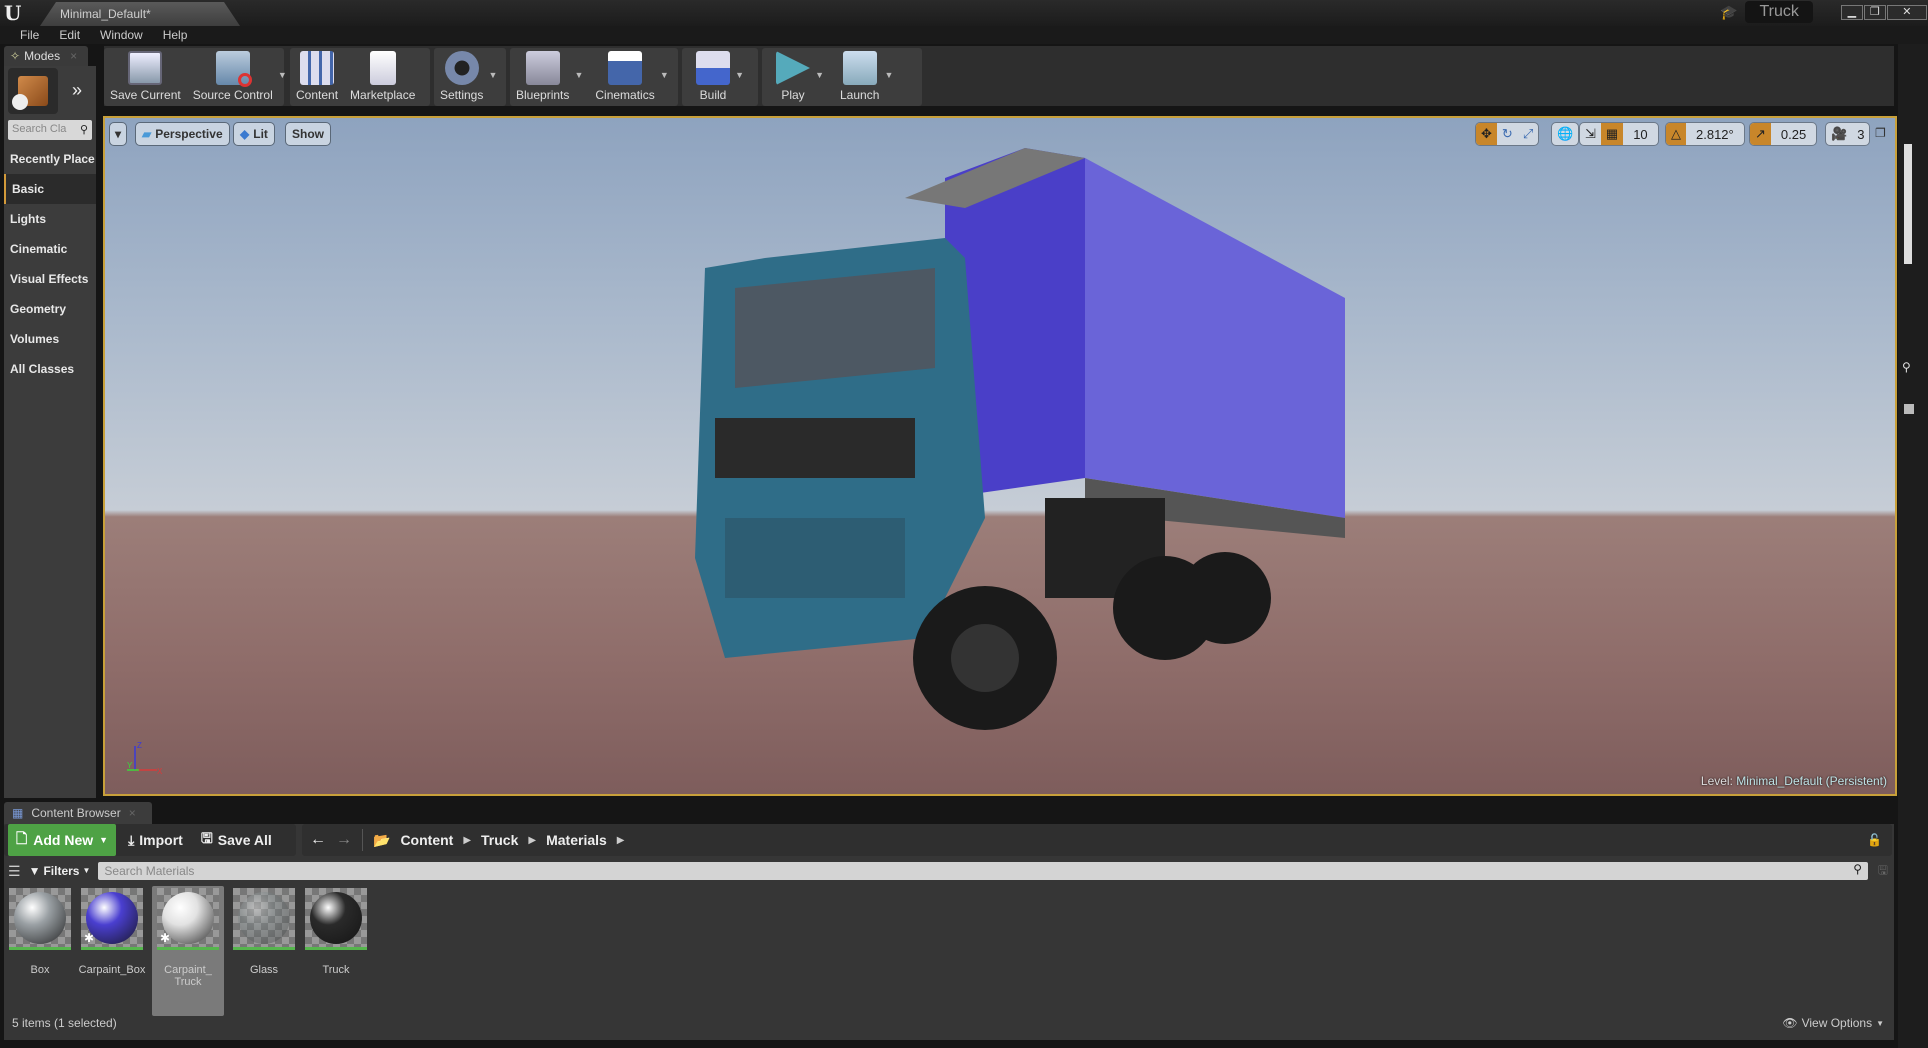 This screenshot has width=1928, height=1048. What do you see at coordinates (175, 35) in the screenshot?
I see `menu-help: Help` at bounding box center [175, 35].